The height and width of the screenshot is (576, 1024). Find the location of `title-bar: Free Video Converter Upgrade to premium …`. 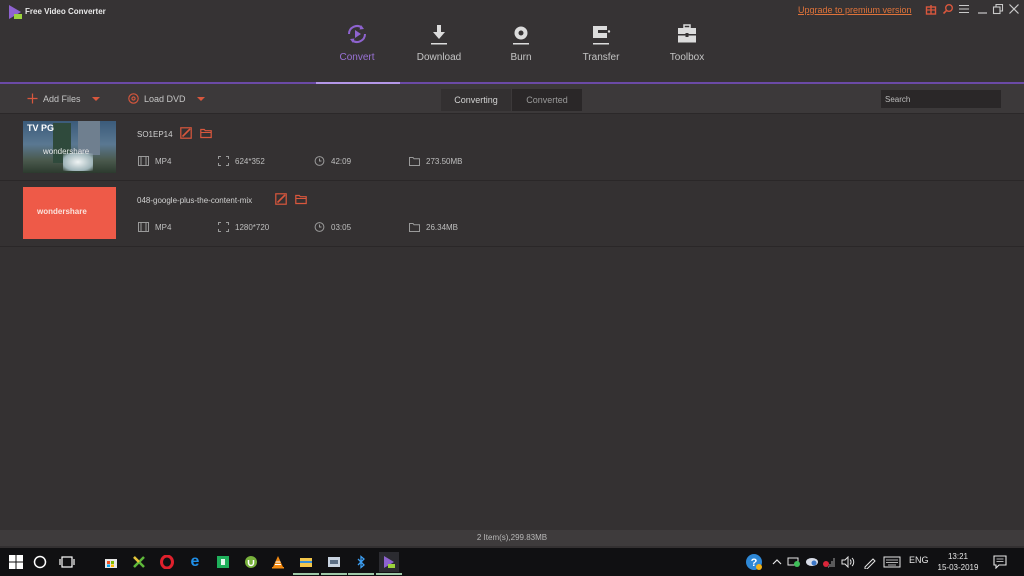

title-bar: Free Video Converter Upgrade to premium … is located at coordinates (512, 41).